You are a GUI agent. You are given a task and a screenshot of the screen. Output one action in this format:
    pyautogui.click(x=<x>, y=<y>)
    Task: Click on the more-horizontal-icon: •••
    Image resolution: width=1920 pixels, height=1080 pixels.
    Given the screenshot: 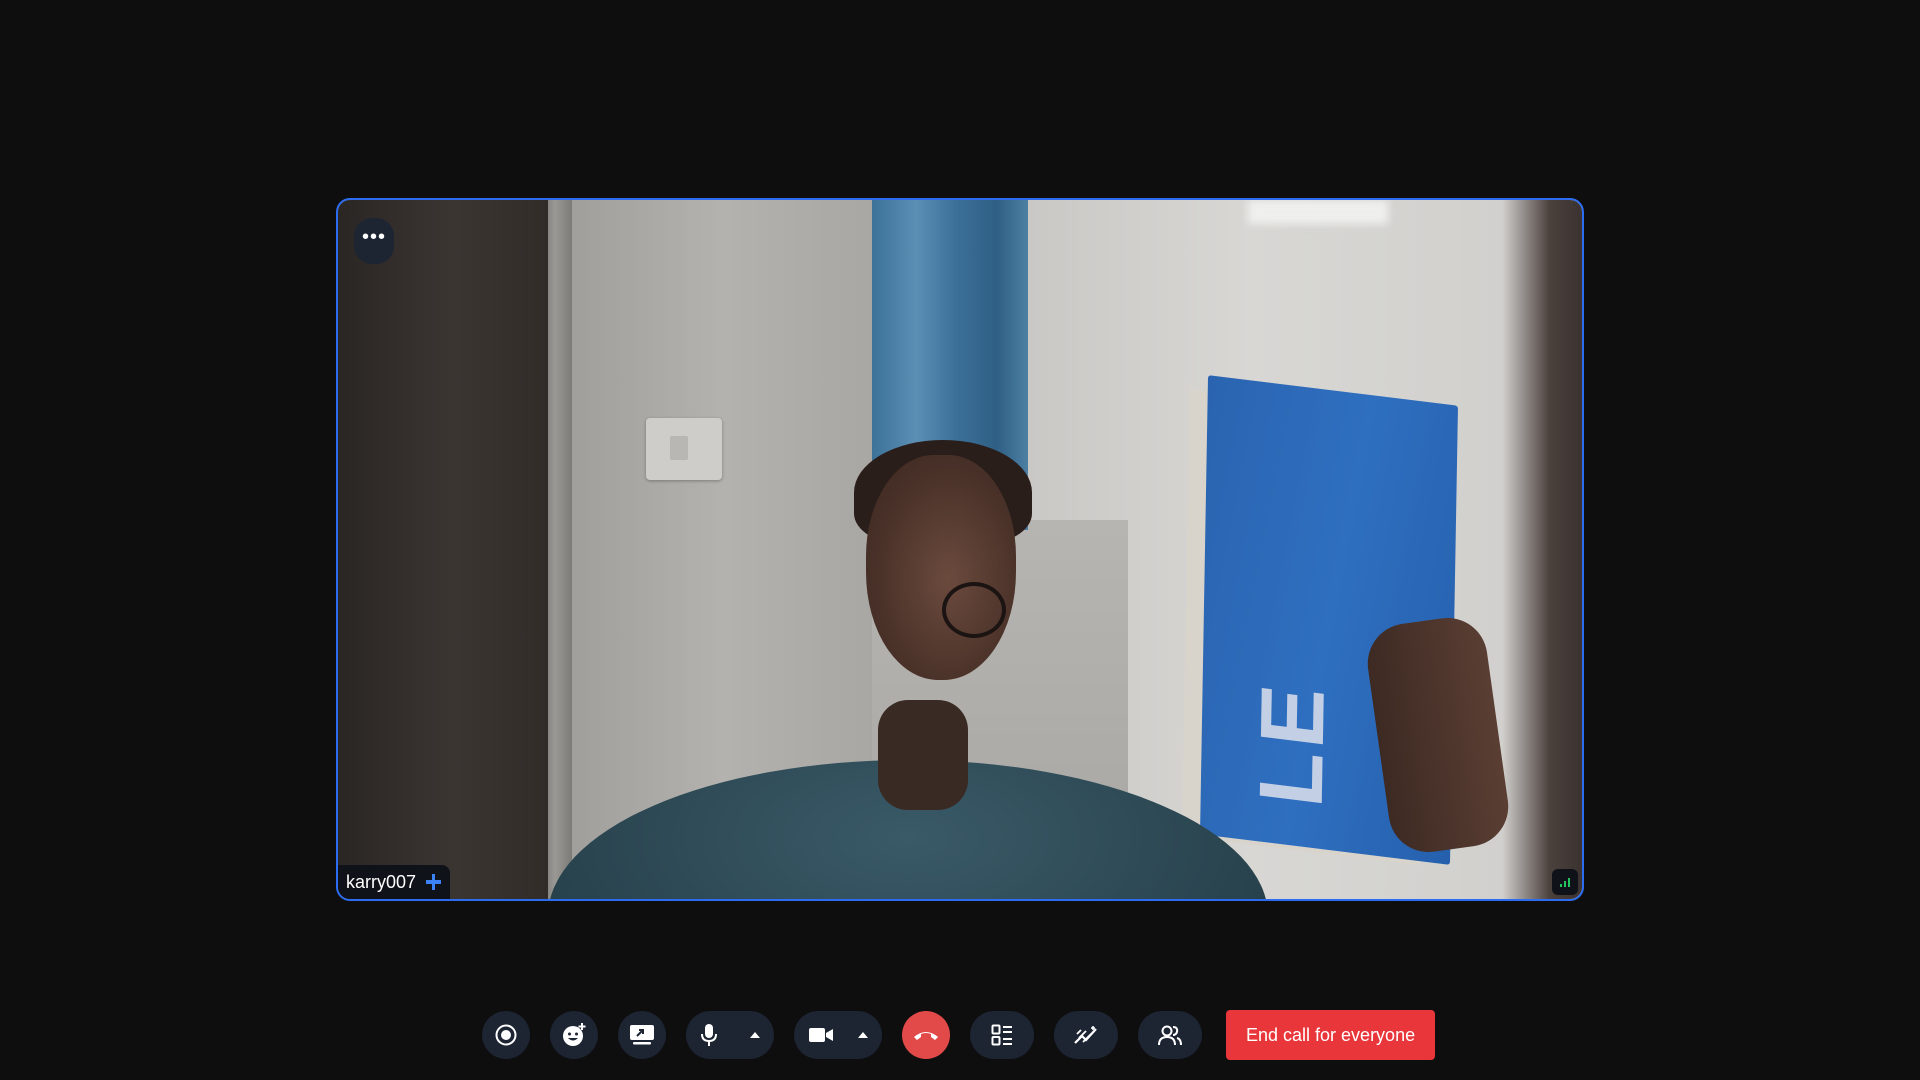 What is the action you would take?
    pyautogui.click(x=373, y=237)
    